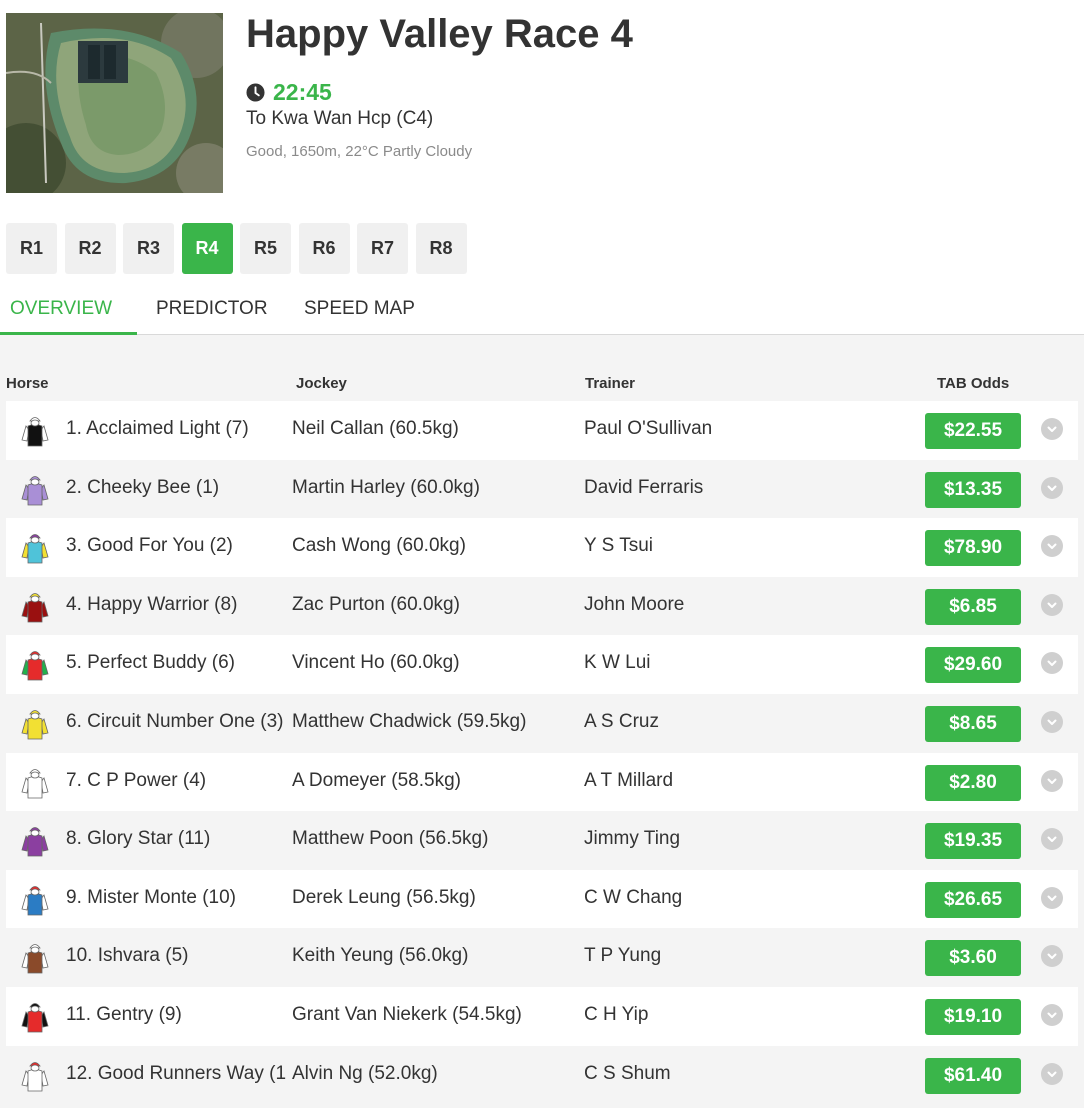  I want to click on race-tab-r6: R6, so click(324, 248).